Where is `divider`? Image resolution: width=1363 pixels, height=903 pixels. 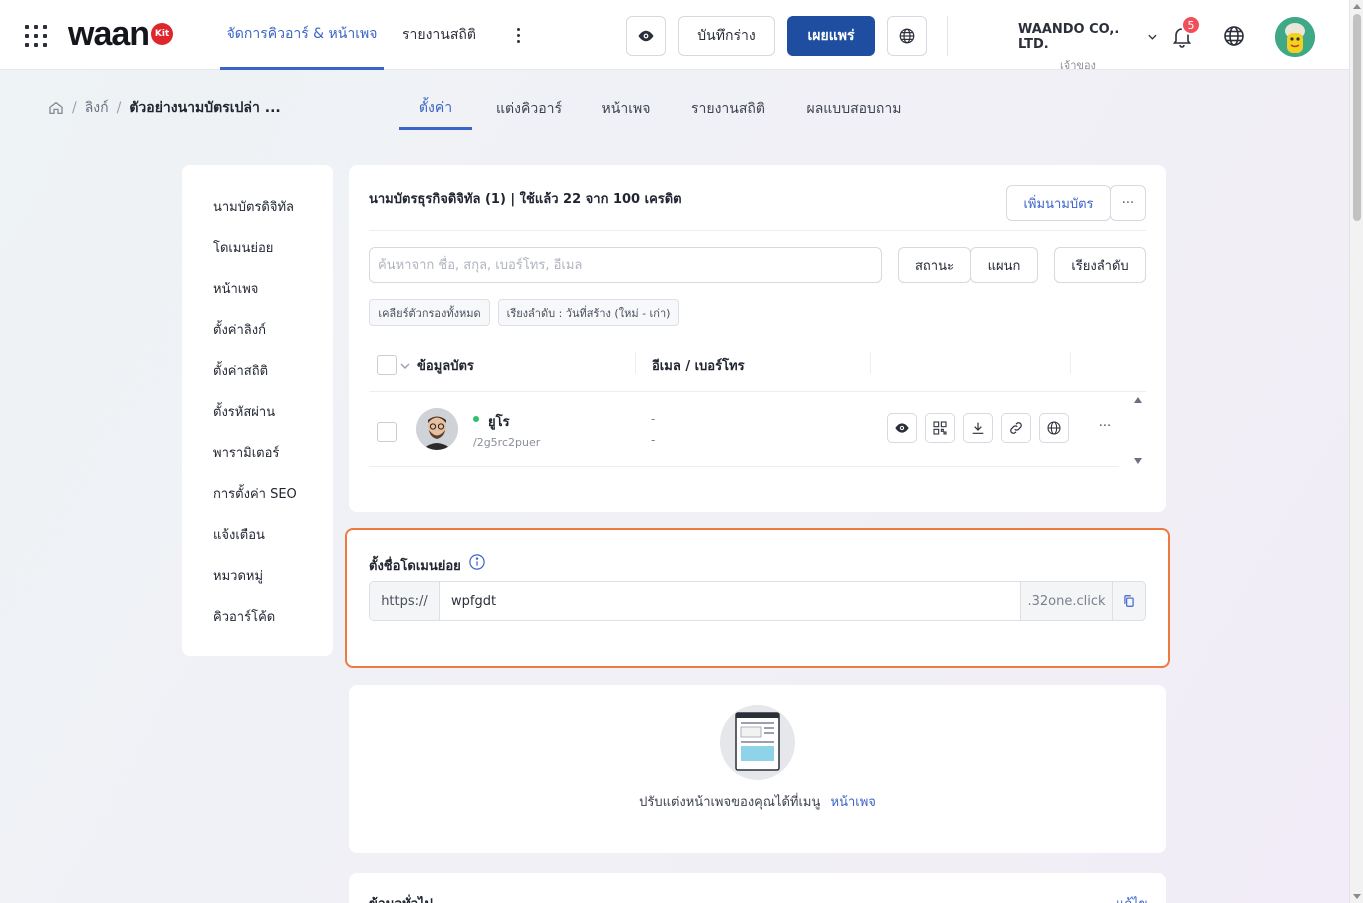
divider is located at coordinates (757, 230).